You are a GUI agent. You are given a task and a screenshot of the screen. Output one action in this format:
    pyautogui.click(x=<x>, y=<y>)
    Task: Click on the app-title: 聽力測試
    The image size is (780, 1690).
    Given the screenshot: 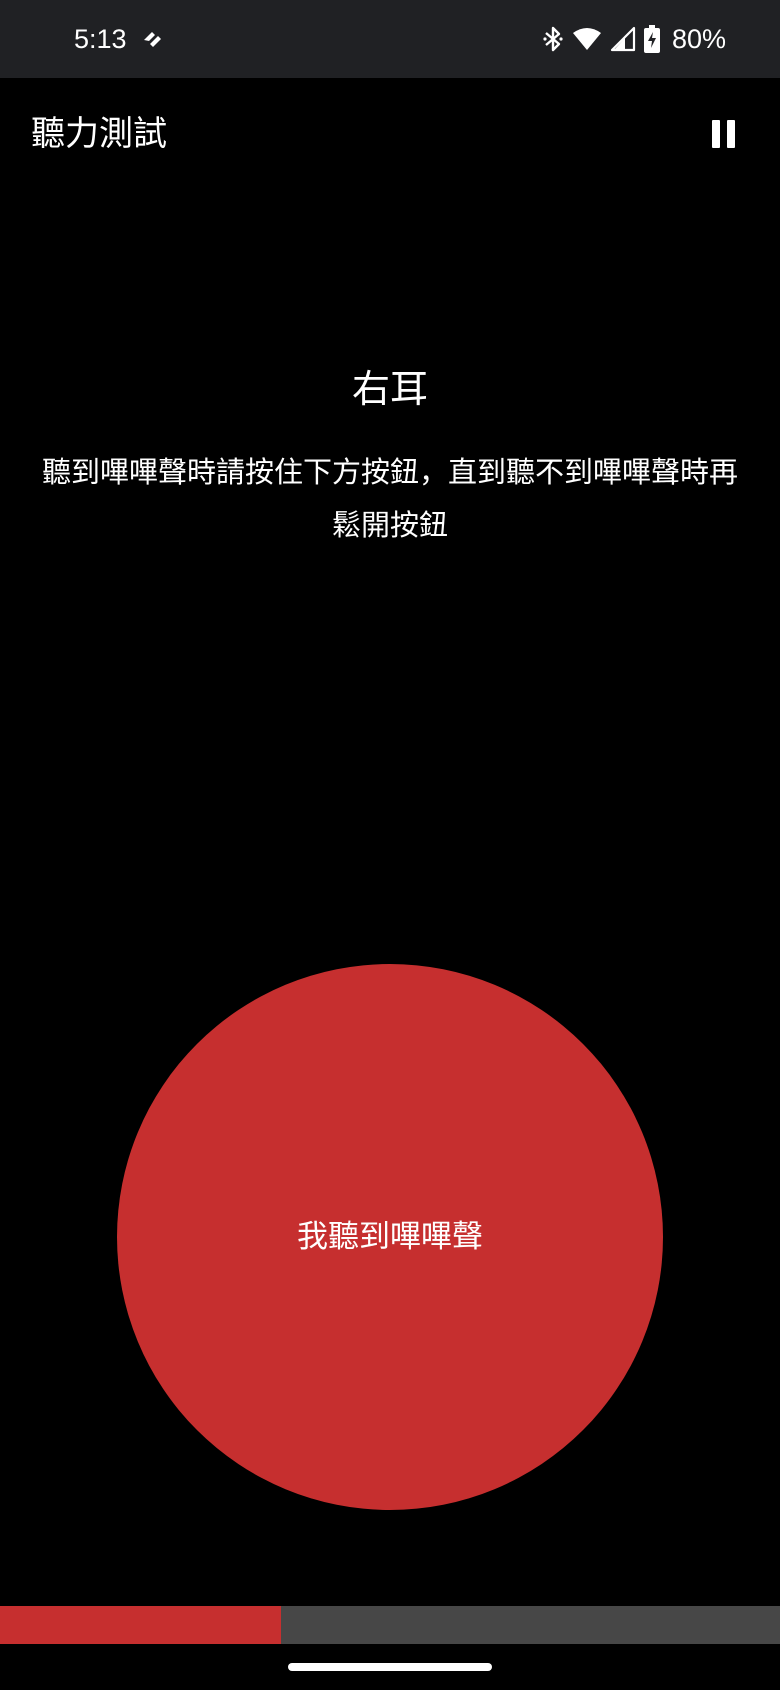 What is the action you would take?
    pyautogui.click(x=99, y=134)
    